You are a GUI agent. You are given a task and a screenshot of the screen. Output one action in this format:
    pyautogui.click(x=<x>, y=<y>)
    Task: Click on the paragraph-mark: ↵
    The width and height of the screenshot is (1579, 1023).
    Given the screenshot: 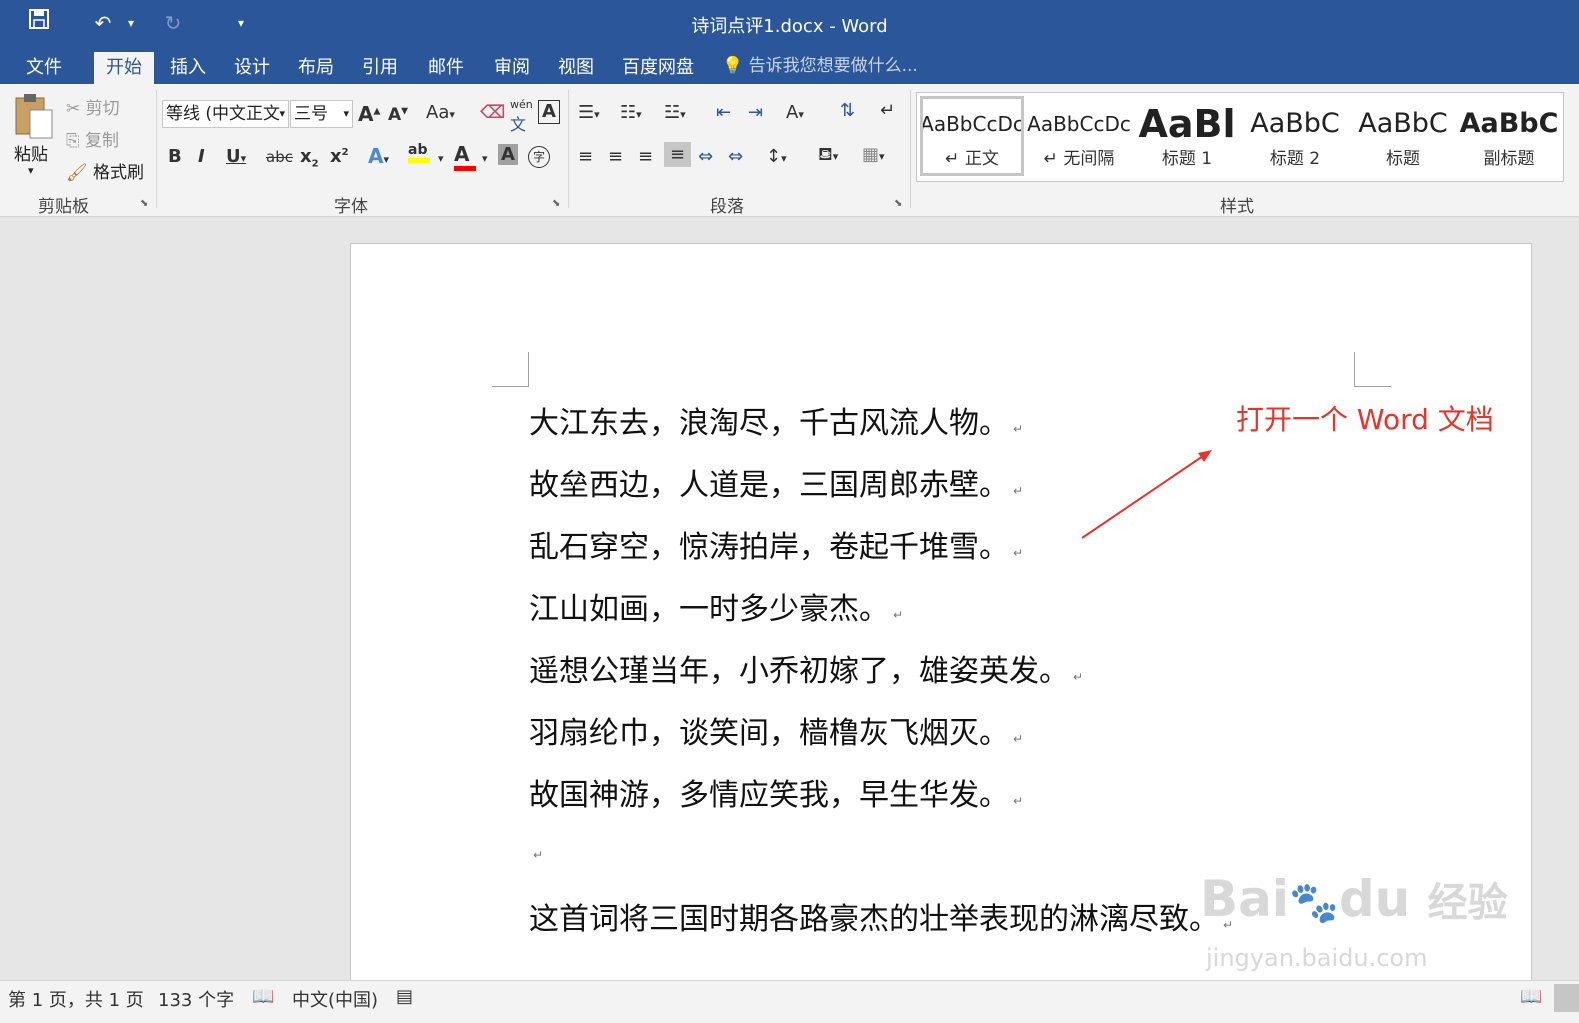 What is the action you would take?
    pyautogui.click(x=1018, y=553)
    